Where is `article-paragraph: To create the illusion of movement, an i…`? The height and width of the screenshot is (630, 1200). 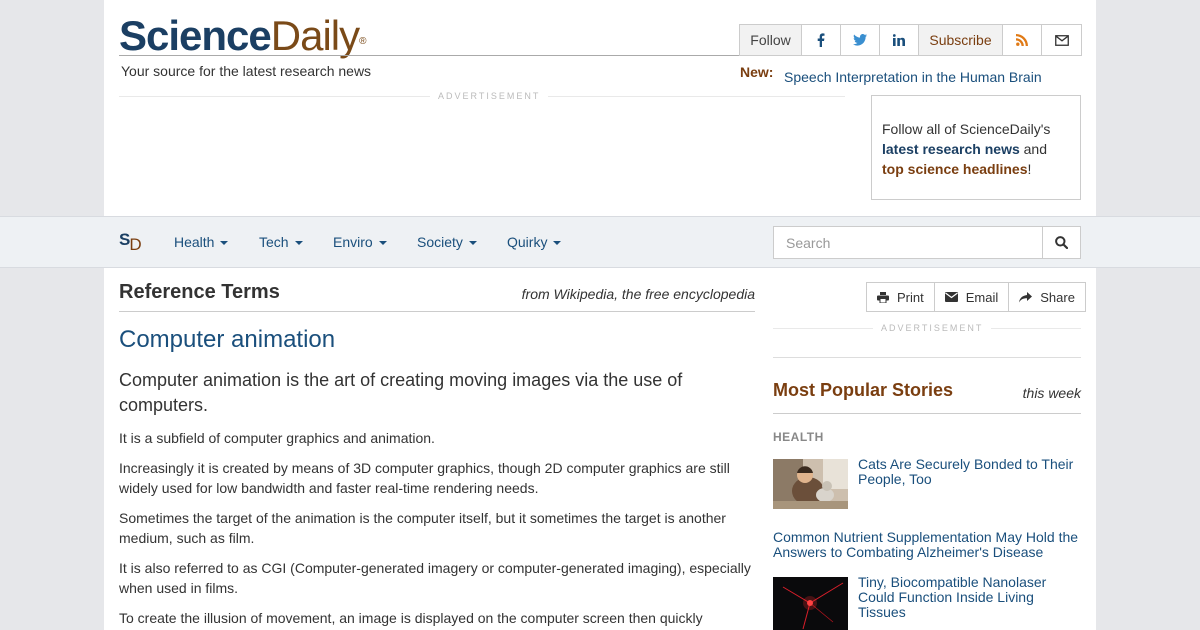 article-paragraph: To create the illusion of movement, an i… is located at coordinates (411, 618).